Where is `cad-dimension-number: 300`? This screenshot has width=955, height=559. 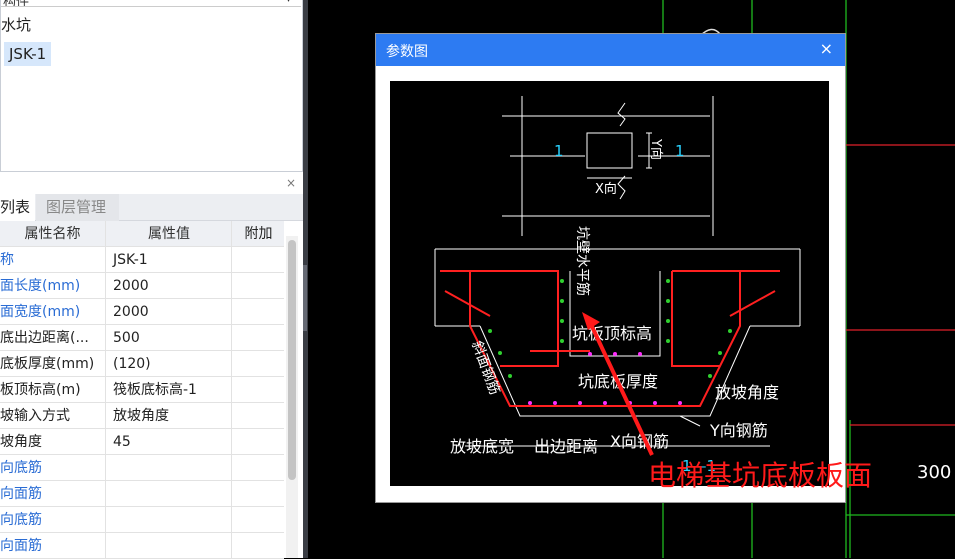
cad-dimension-number: 300 is located at coordinates (934, 472).